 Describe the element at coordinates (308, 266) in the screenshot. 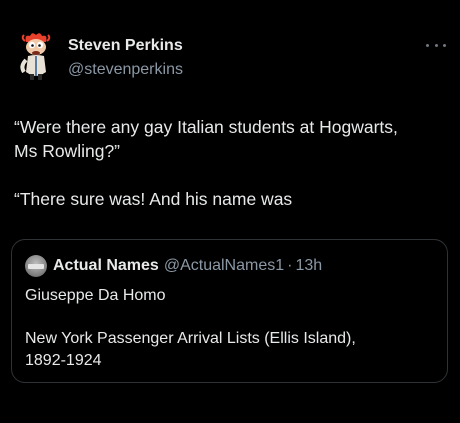

I see `quoted-tweet-timestamp: 13h` at that location.